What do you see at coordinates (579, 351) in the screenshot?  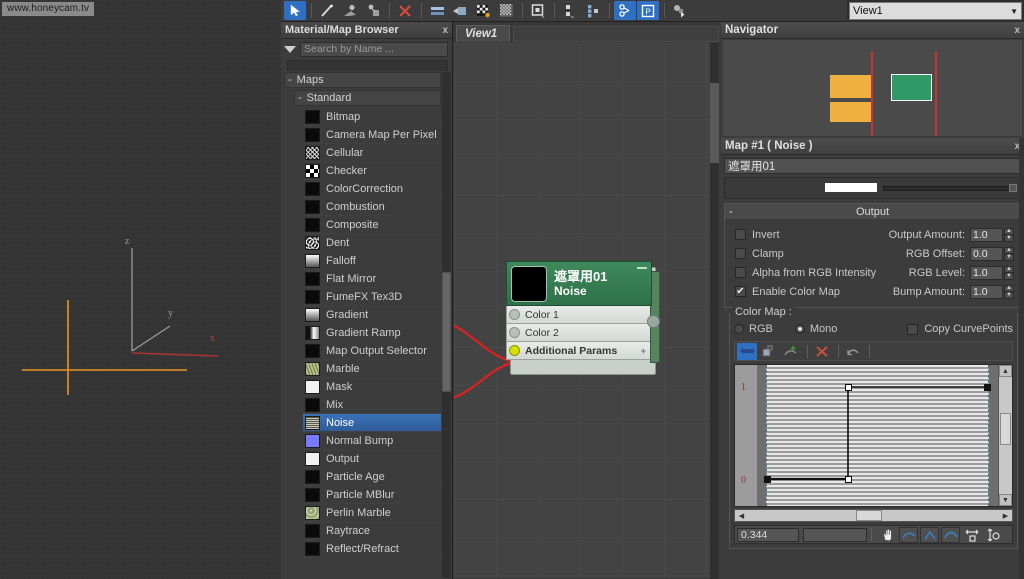 I see `node-socket-additional-params: Additional Params +` at bounding box center [579, 351].